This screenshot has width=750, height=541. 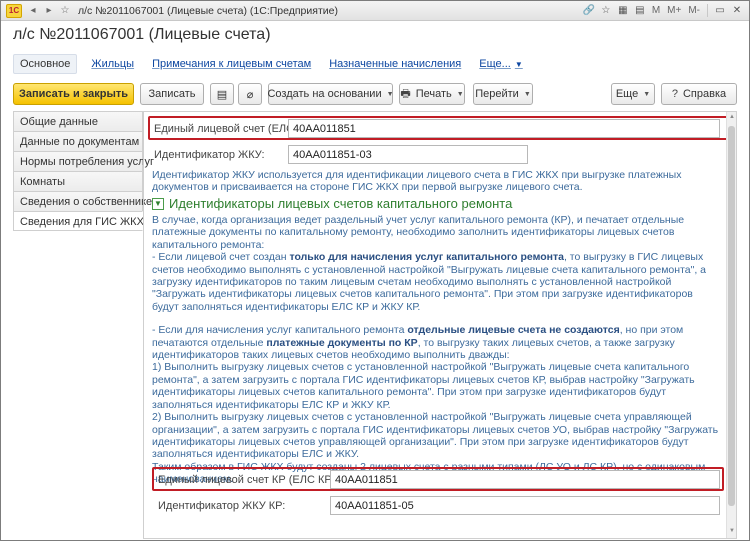 I want to click on scroll-down-icon: ▼, so click(x=732, y=532).